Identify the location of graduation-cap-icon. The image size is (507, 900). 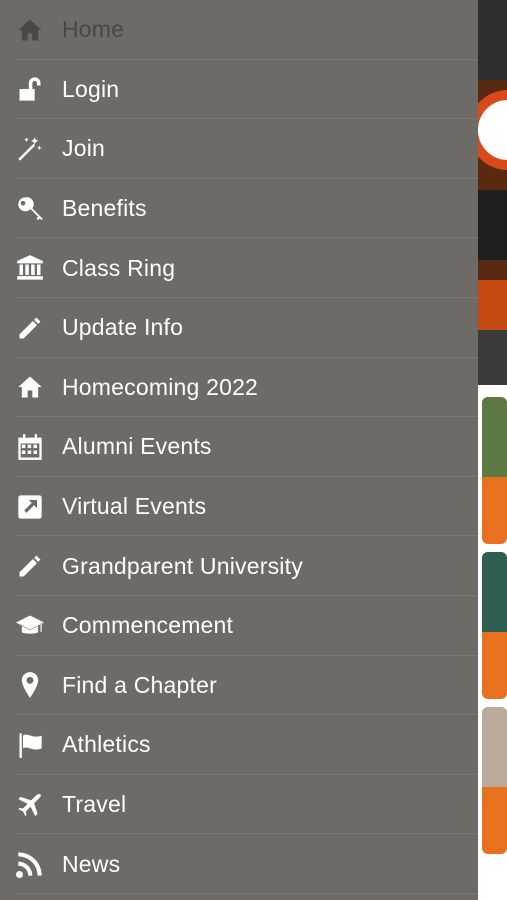
(30, 626).